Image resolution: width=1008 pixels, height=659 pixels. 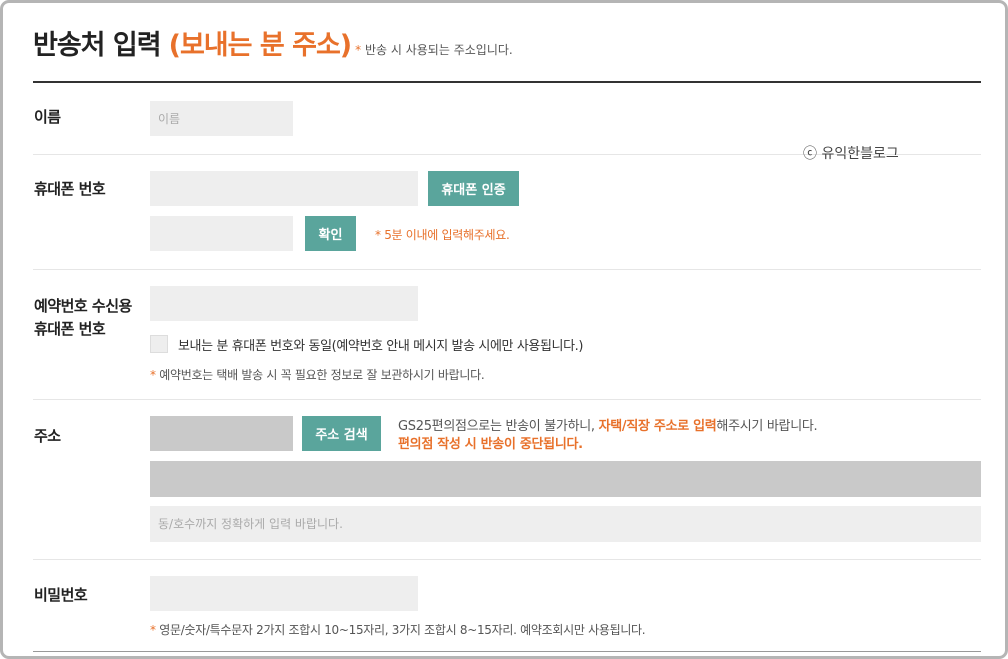 I want to click on form-bottom-divider, so click(x=507, y=651).